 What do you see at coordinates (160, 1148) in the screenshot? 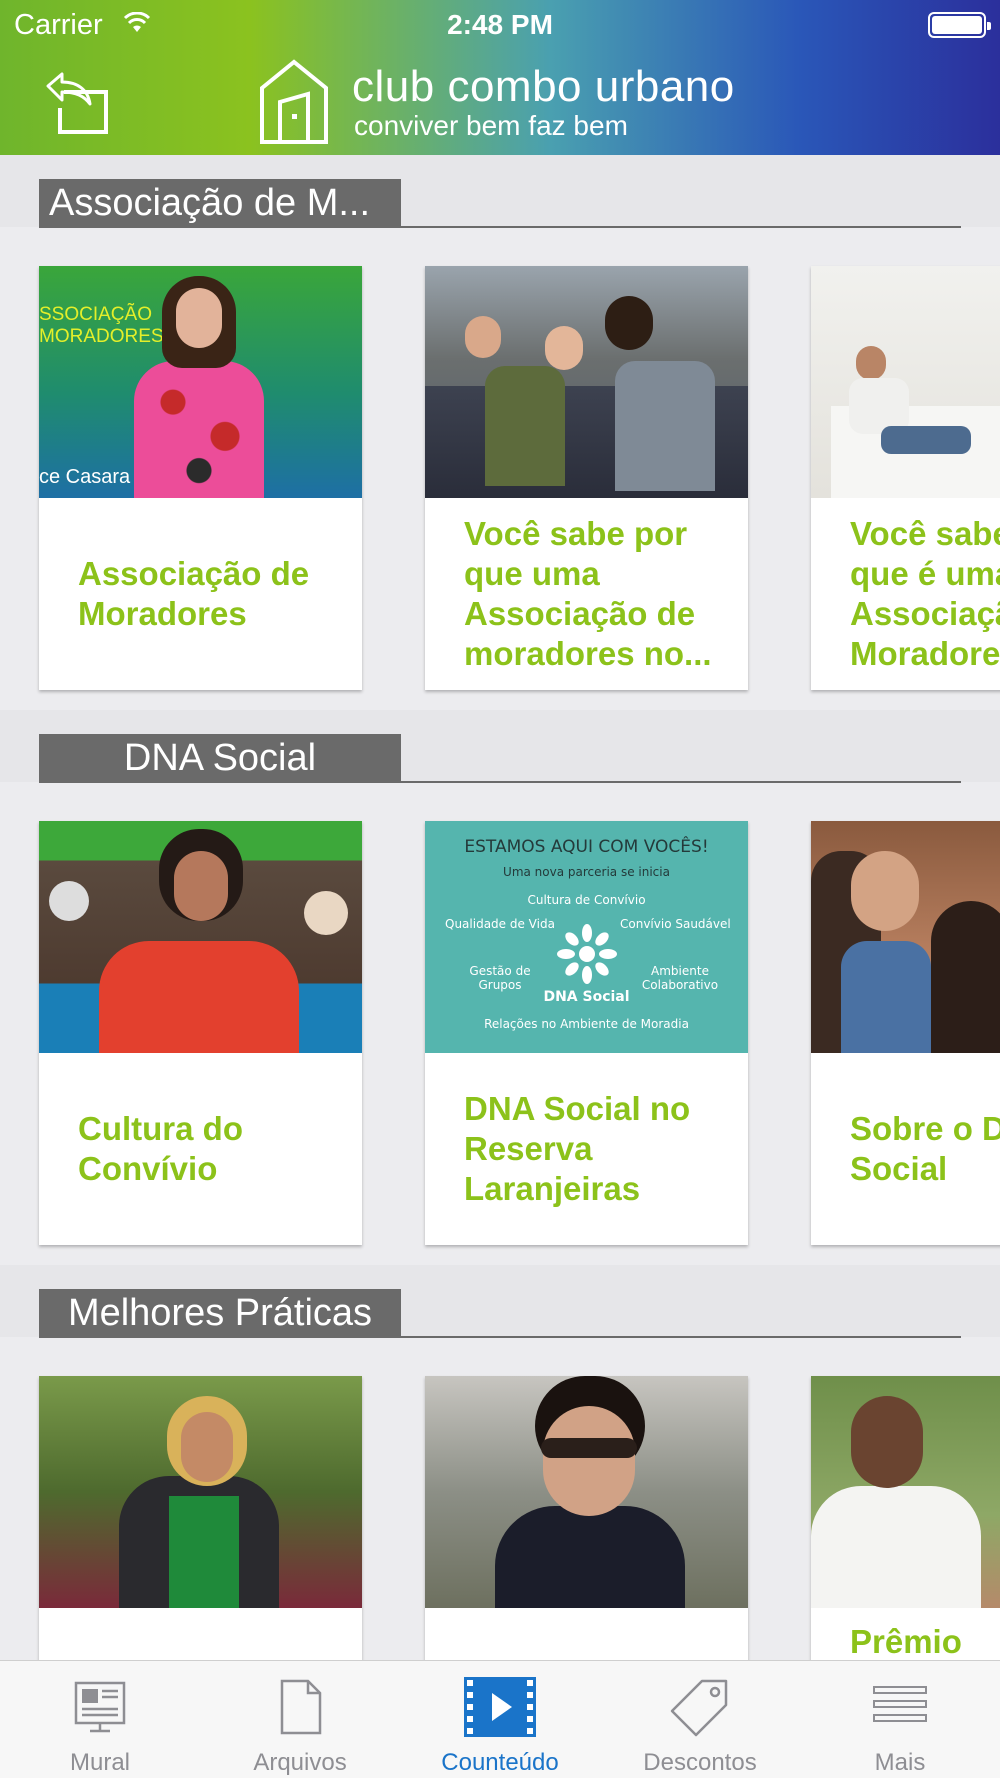
I see `card-title: Cultura do Convívio` at bounding box center [160, 1148].